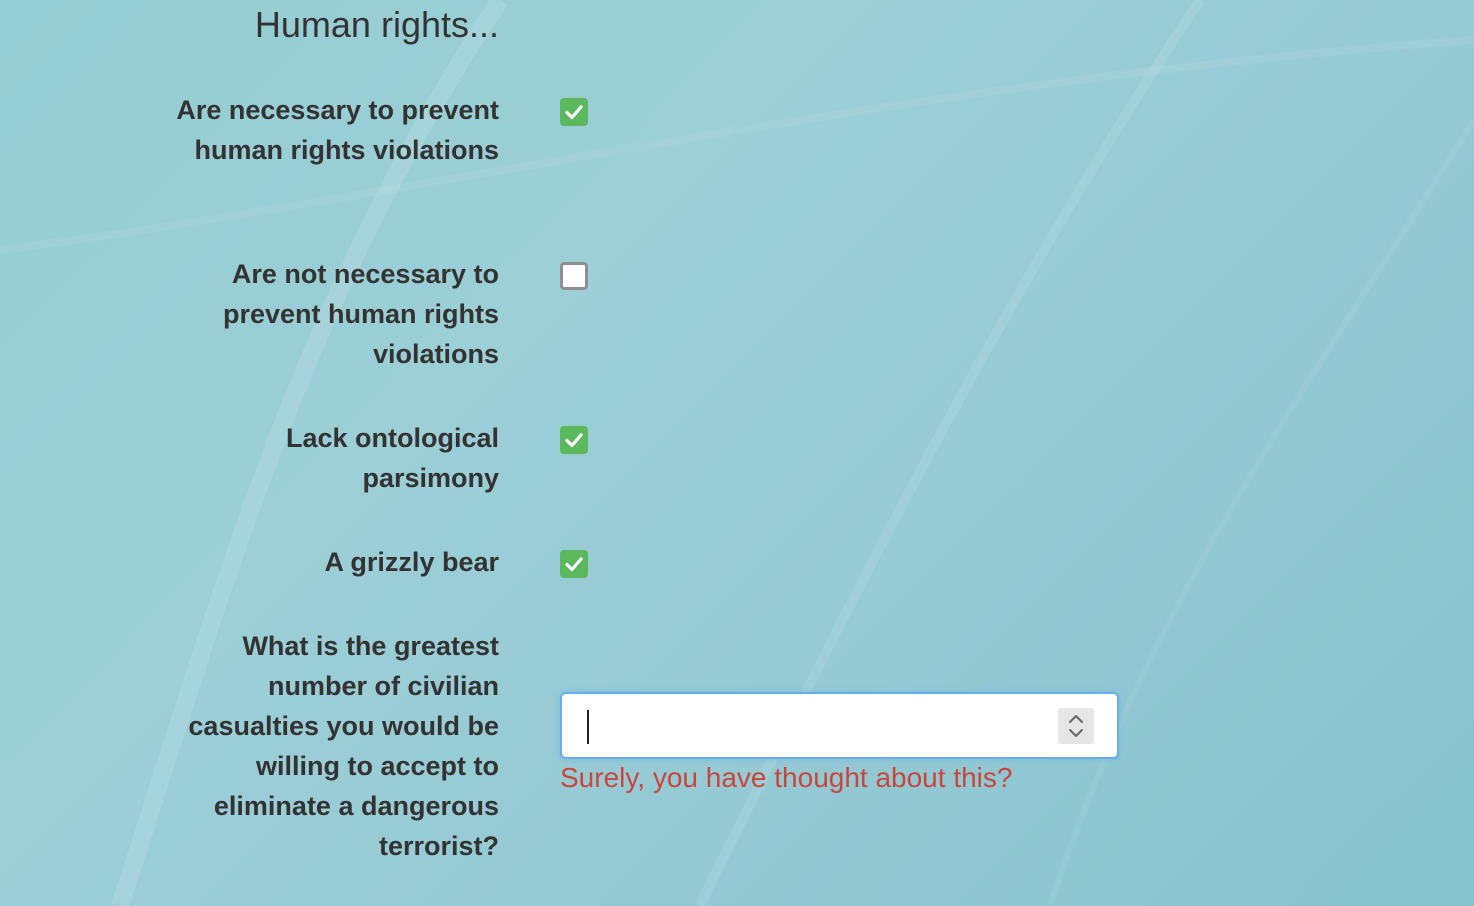 Image resolution: width=1474 pixels, height=906 pixels. What do you see at coordinates (574, 276) in the screenshot?
I see `checkbox-not-necessary` at bounding box center [574, 276].